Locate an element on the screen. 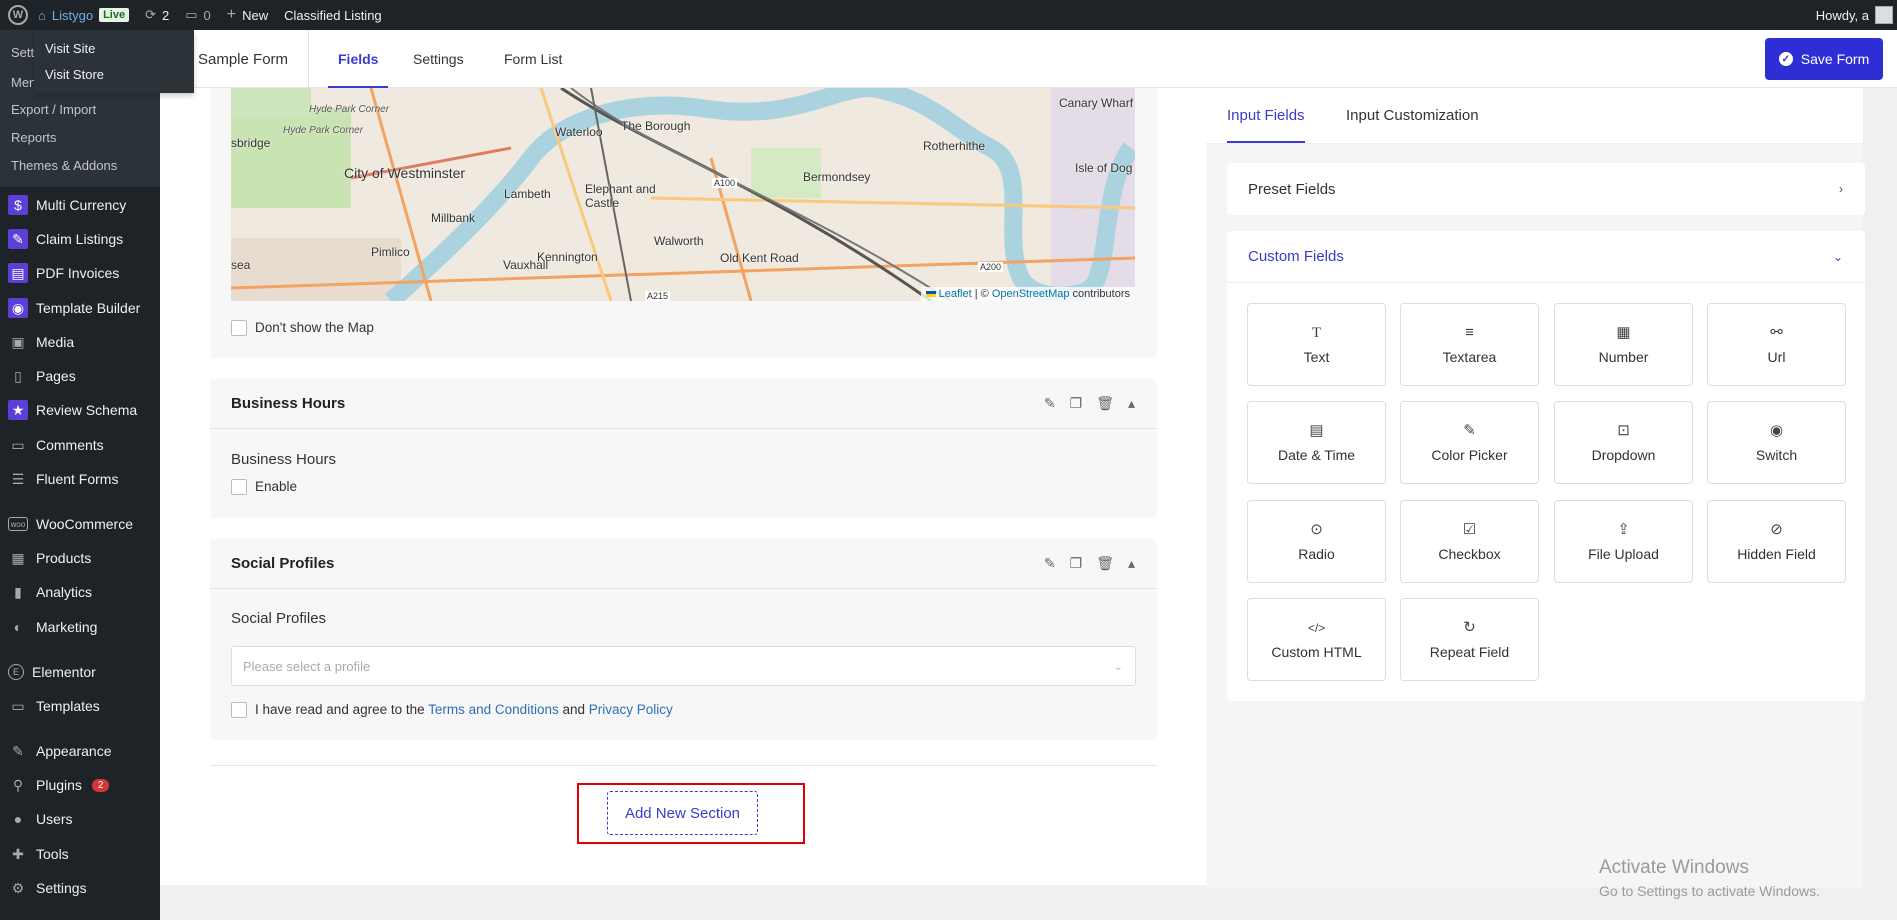  sidebar-item-template-builder: ◉ Template Builder is located at coordinates (80, 308).